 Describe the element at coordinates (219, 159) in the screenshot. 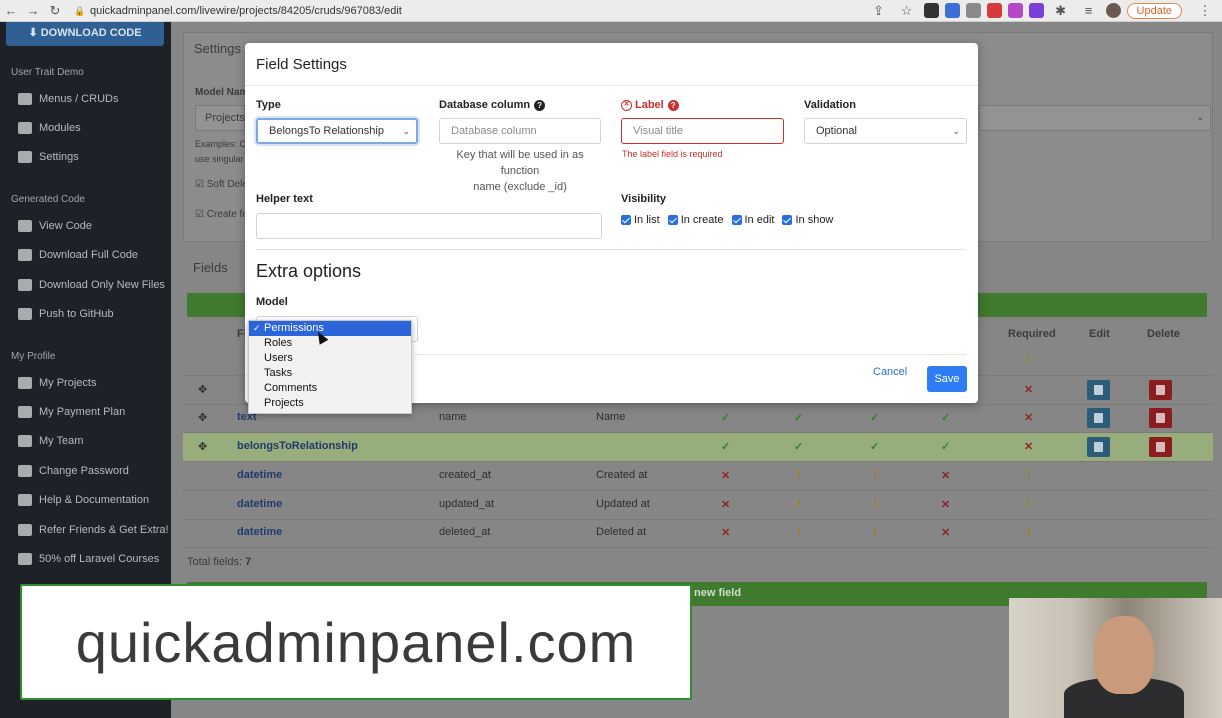

I see `use-singular-text: use singular` at that location.